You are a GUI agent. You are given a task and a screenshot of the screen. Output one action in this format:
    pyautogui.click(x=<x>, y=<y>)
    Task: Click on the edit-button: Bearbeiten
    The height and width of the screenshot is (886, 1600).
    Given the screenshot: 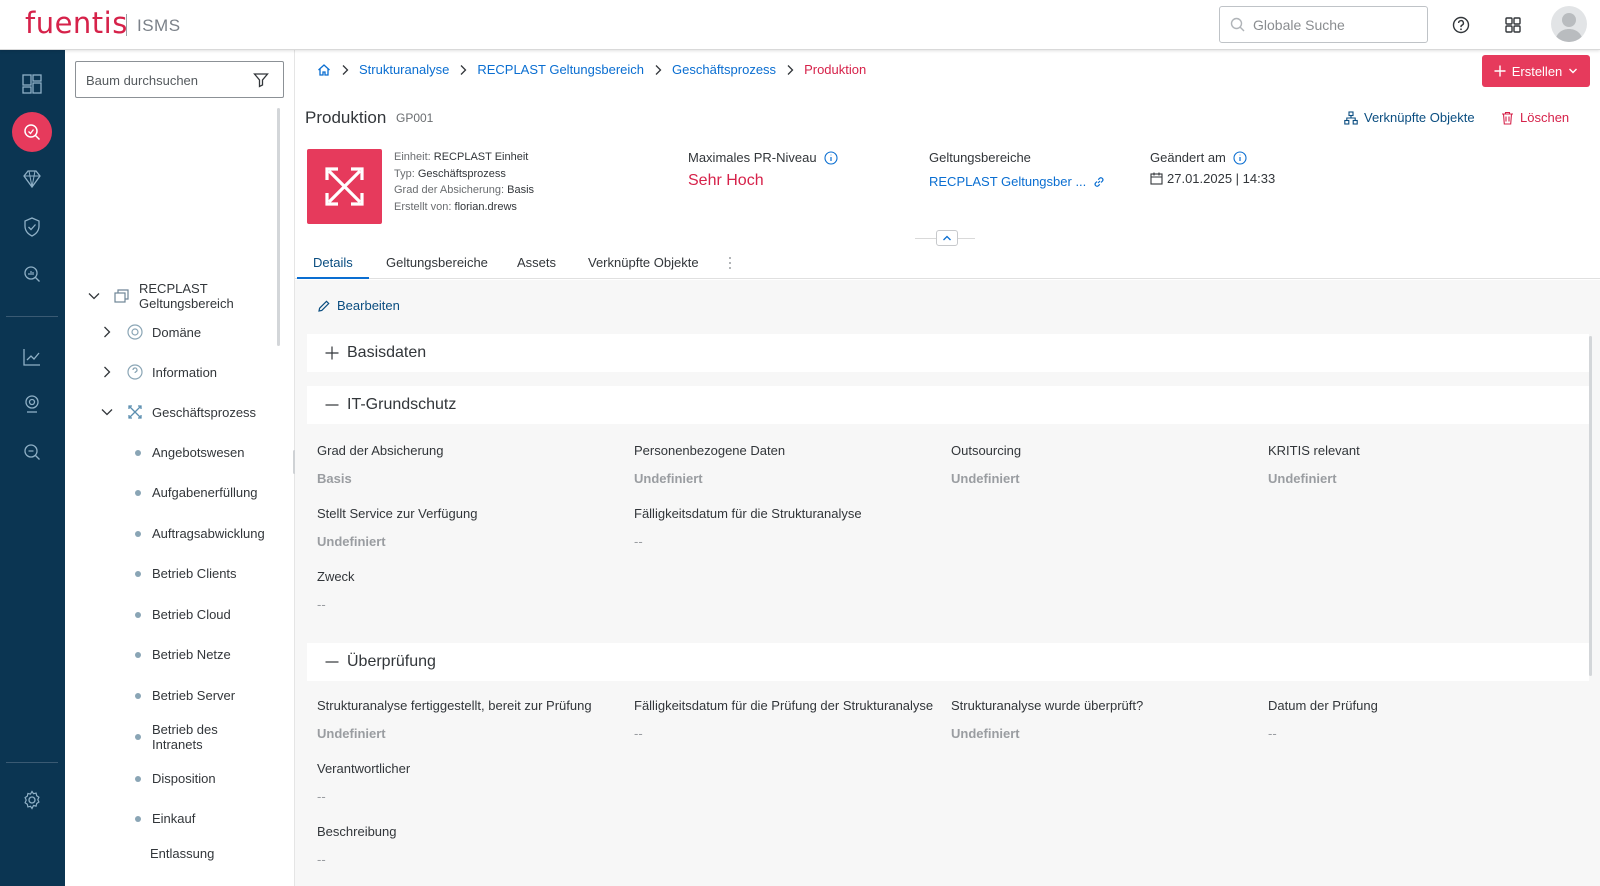 What is the action you would take?
    pyautogui.click(x=358, y=305)
    